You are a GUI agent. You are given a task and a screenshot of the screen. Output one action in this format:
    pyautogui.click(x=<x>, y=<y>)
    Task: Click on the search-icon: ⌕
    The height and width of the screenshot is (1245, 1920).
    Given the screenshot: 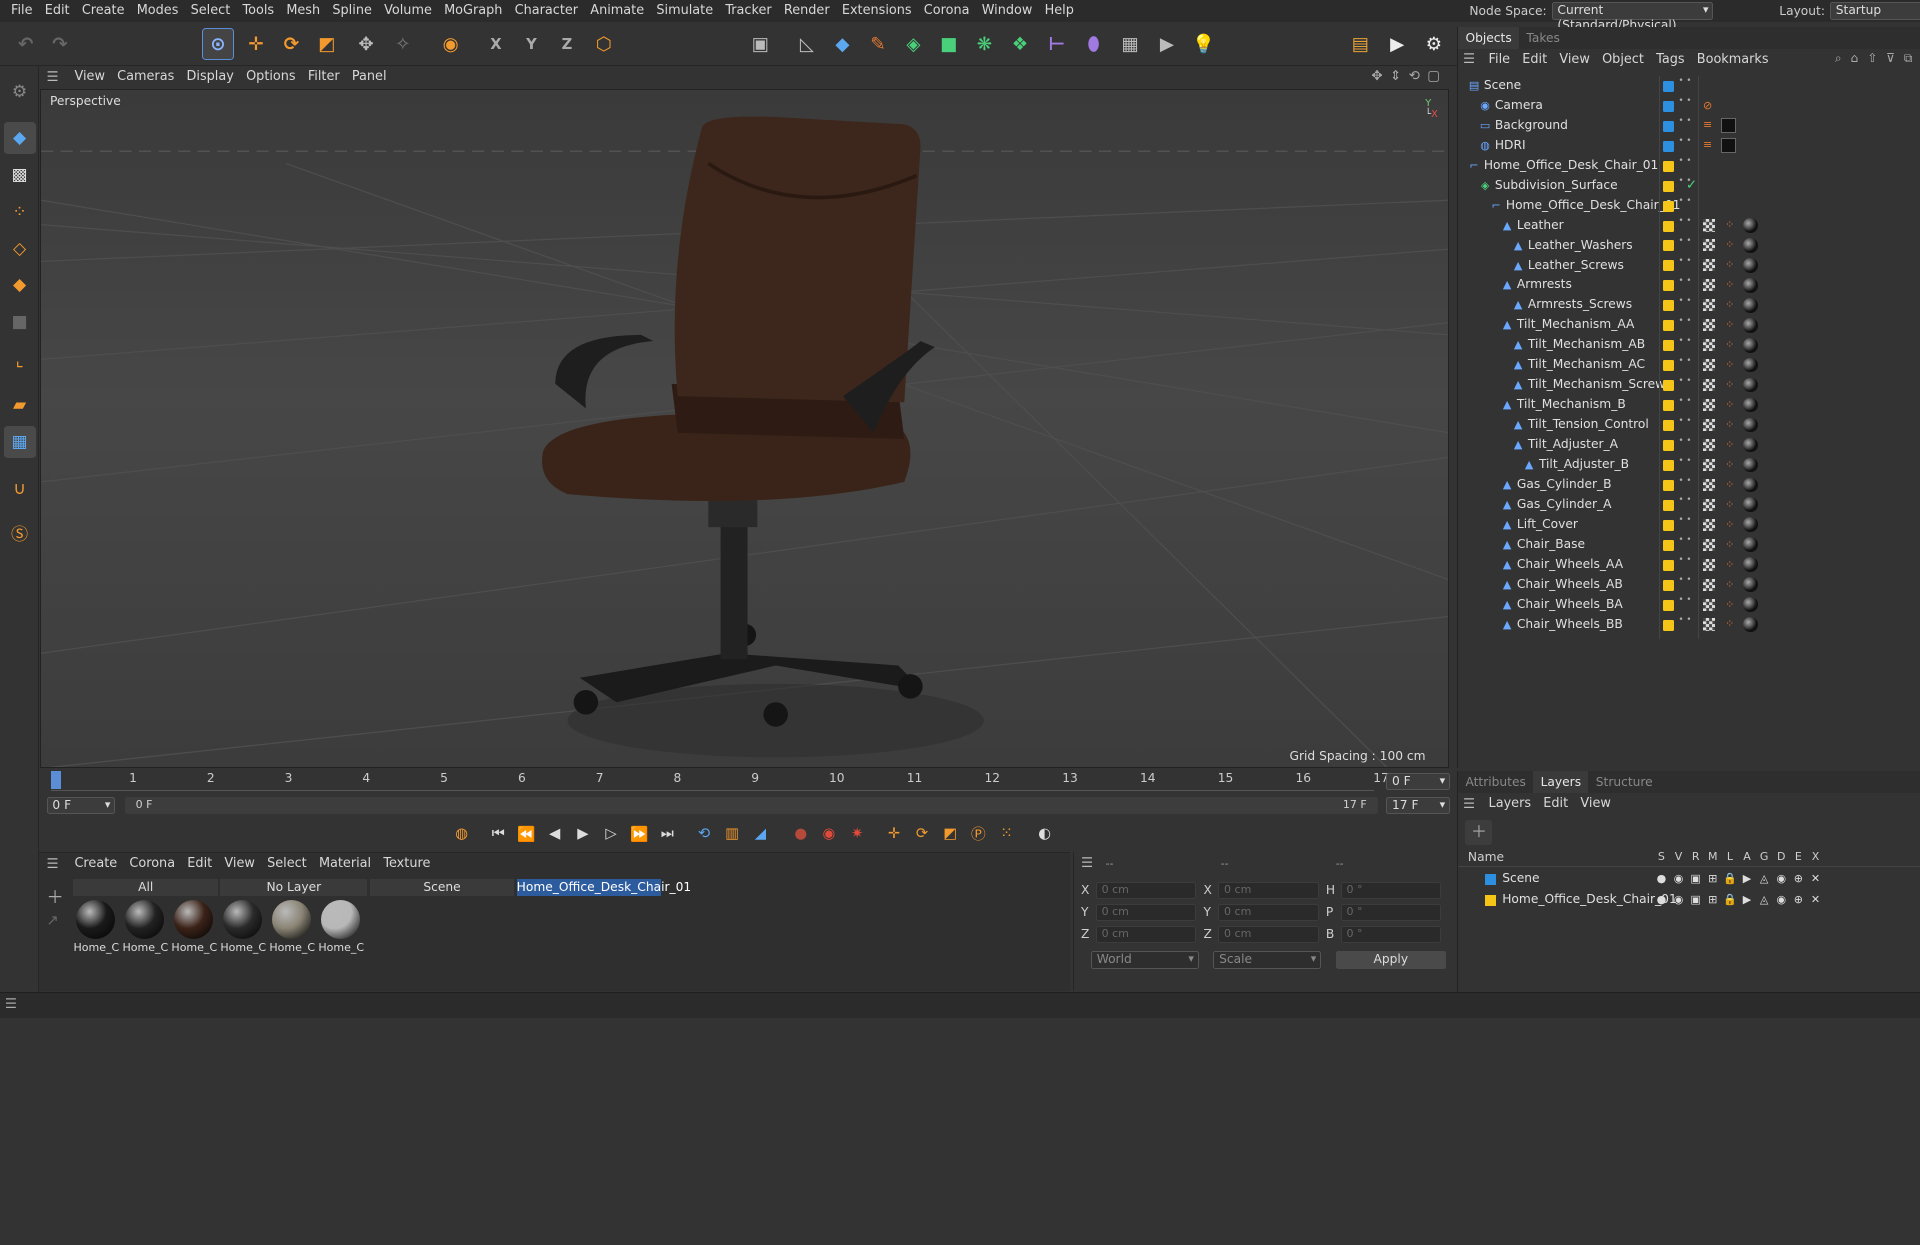 What is the action you would take?
    pyautogui.click(x=1838, y=58)
    